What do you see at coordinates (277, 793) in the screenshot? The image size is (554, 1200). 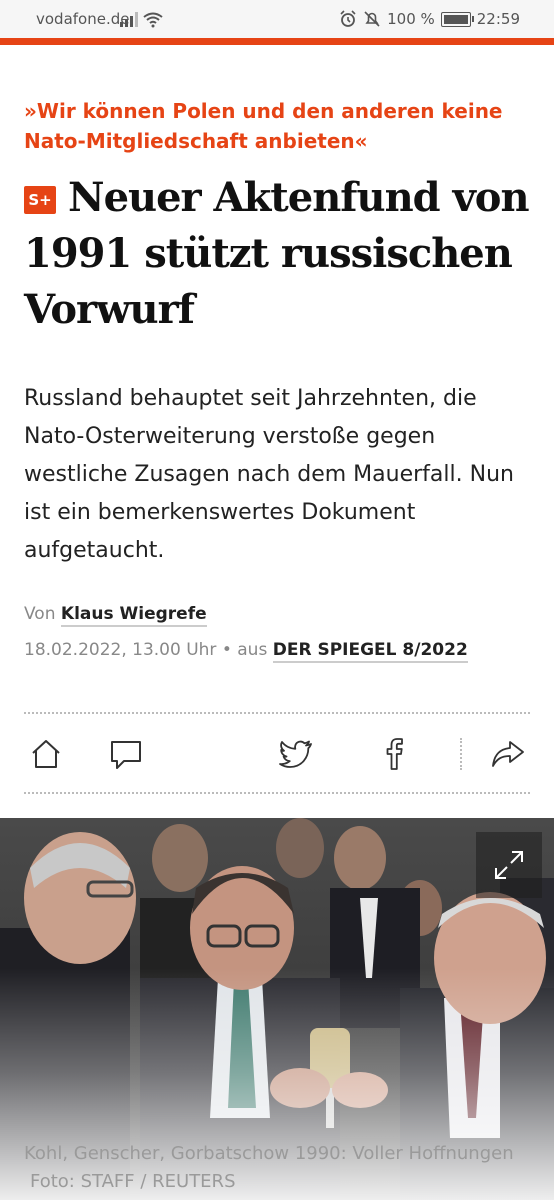 I see `divider-bottom` at bounding box center [277, 793].